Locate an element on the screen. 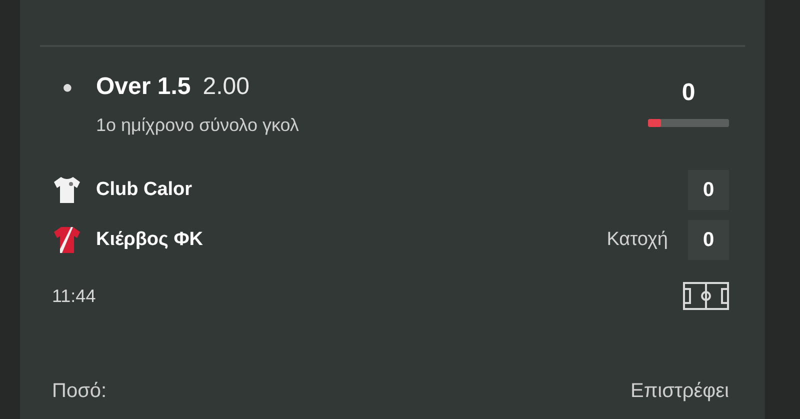  striped-shirt-icon is located at coordinates (67, 240).